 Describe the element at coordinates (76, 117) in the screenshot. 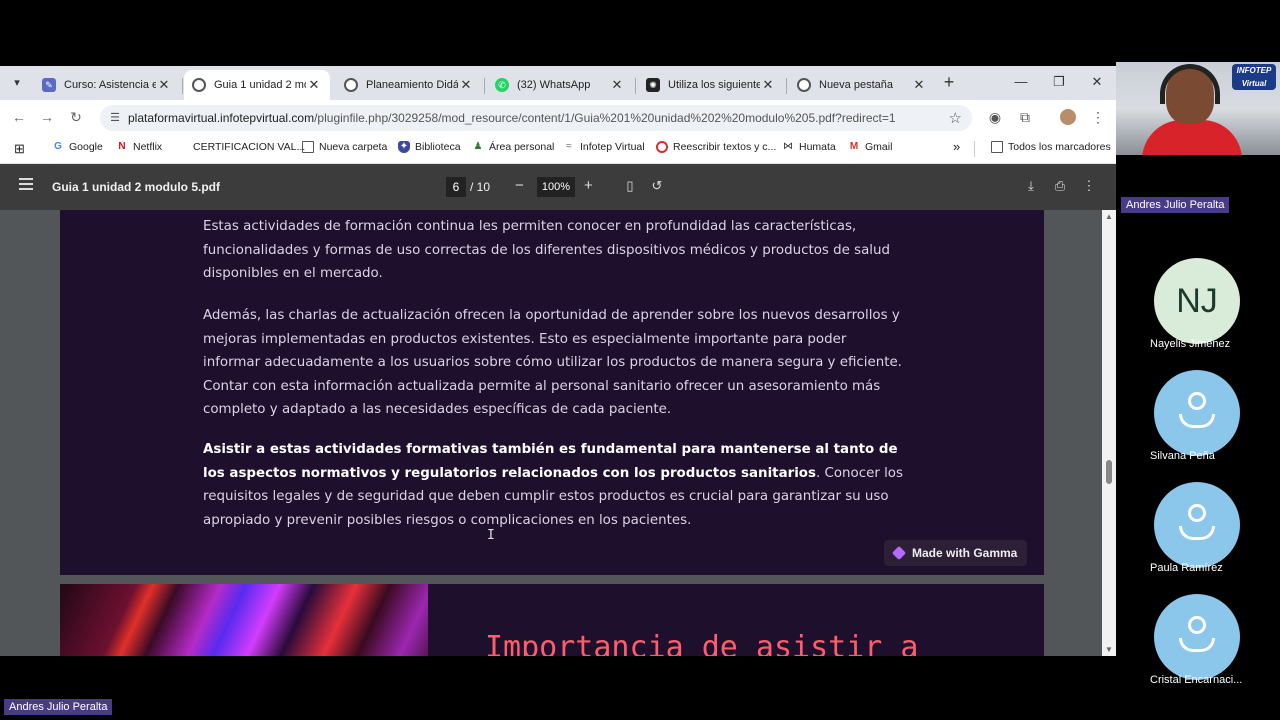

I see `reload-icon: ↻` at that location.